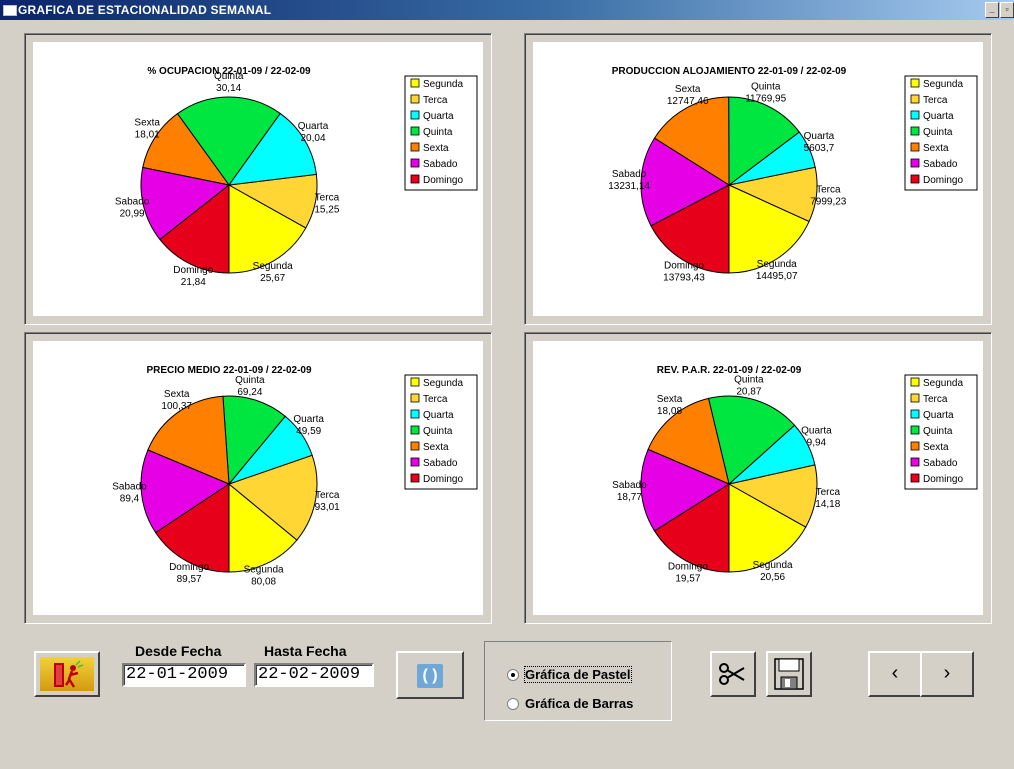  What do you see at coordinates (147, 129) in the screenshot?
I see `data-label-sexta: Sexta 18,01` at bounding box center [147, 129].